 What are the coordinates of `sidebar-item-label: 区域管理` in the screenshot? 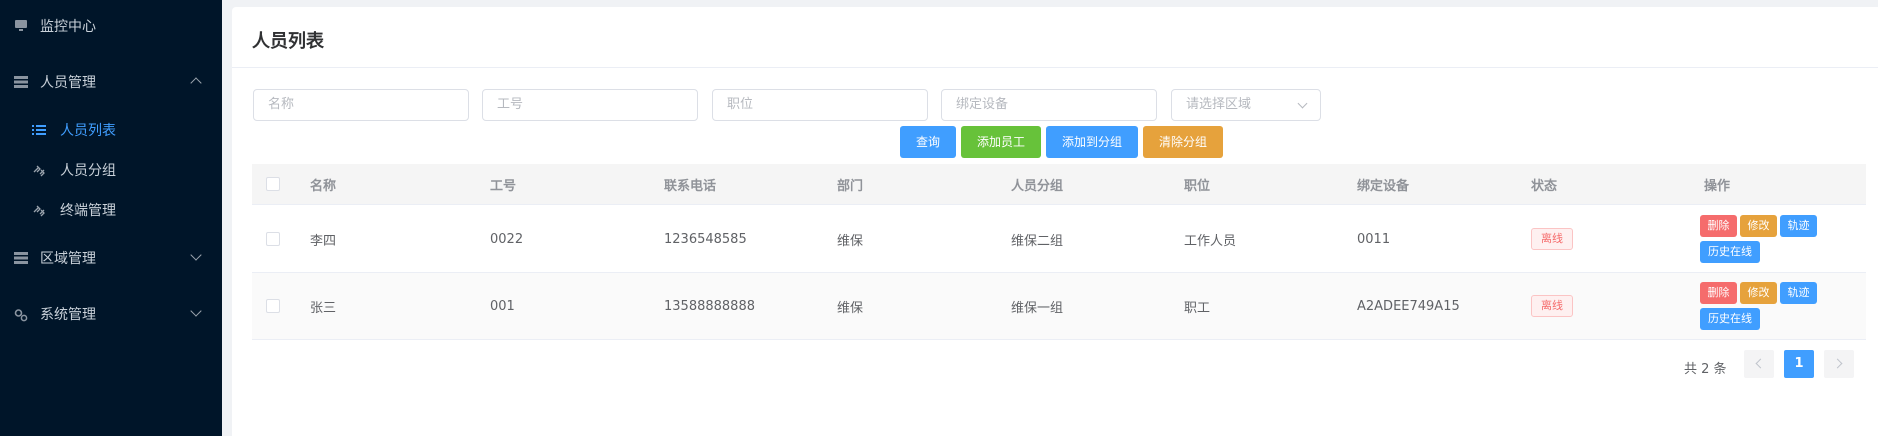 It's located at (68, 259).